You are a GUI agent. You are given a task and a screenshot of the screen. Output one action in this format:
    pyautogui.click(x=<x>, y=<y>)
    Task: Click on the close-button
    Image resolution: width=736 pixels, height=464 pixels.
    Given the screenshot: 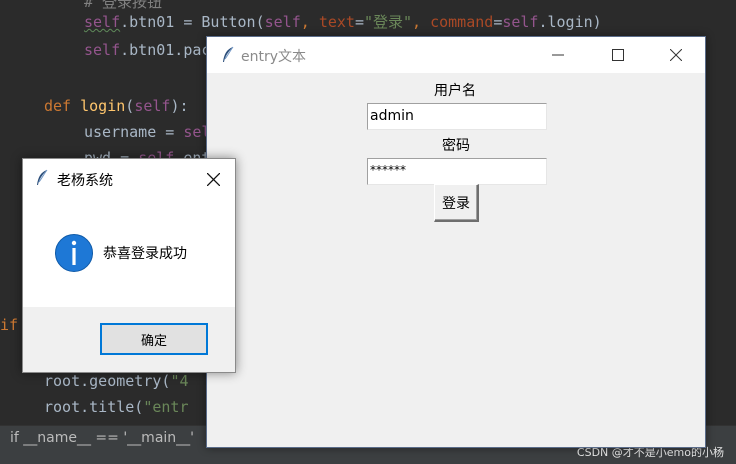 What is the action you would take?
    pyautogui.click(x=676, y=55)
    